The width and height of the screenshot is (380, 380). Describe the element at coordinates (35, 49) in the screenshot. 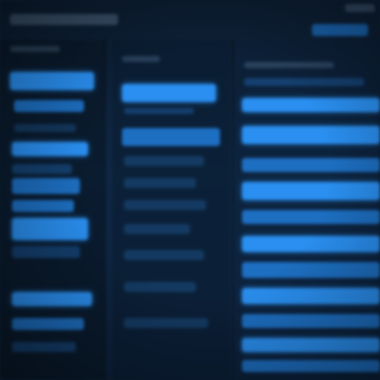

I see `sidebar-heading` at that location.